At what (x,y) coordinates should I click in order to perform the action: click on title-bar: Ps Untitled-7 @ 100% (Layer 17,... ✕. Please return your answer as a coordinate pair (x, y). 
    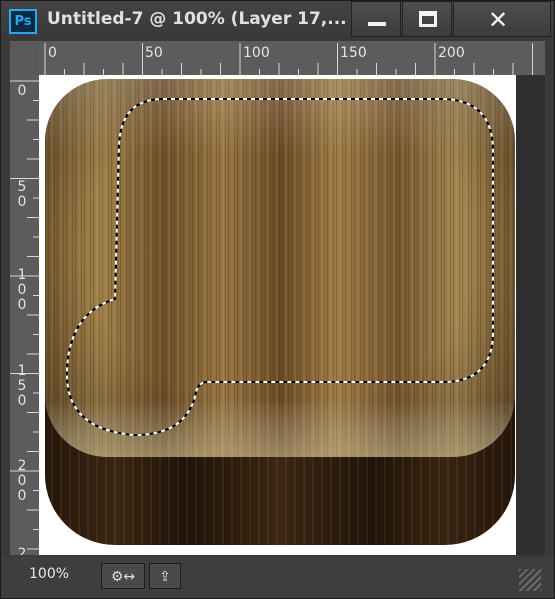
    Looking at the image, I should click on (277, 21).